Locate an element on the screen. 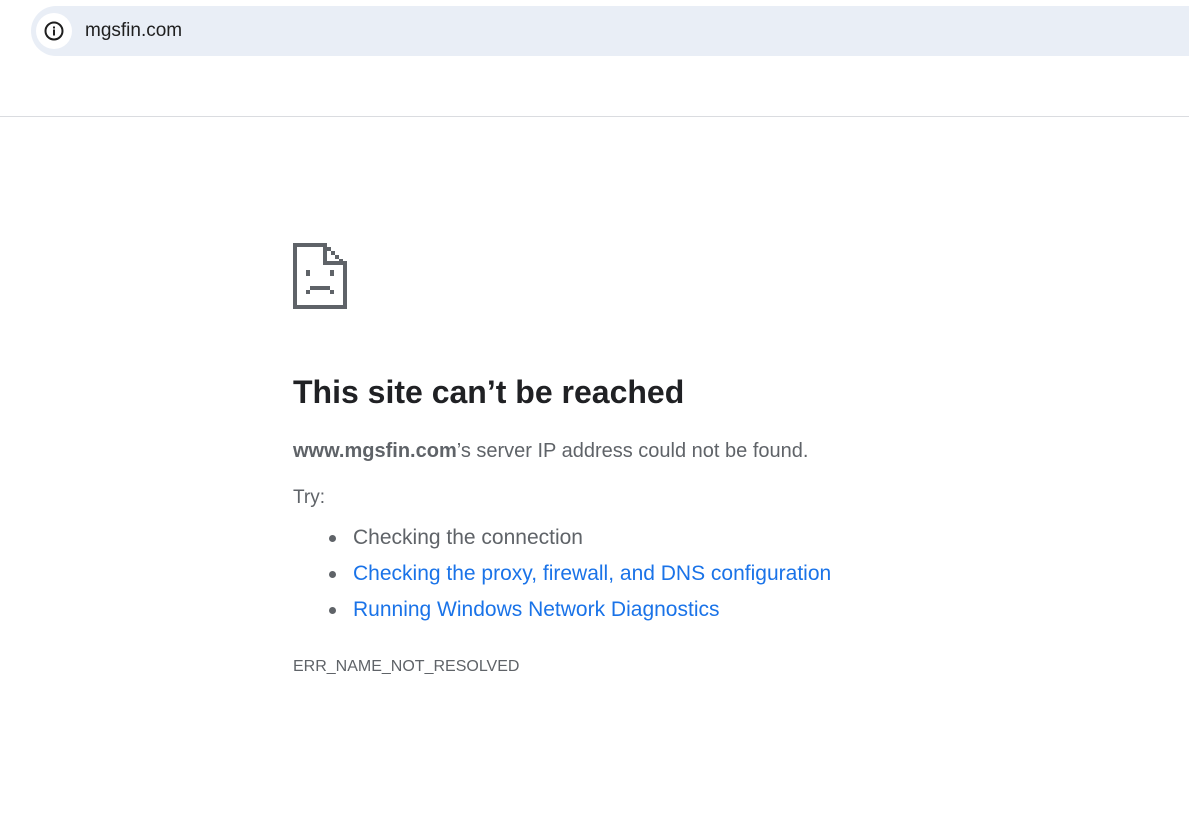 The width and height of the screenshot is (1189, 816). error-code: ERR_NAME_NOT_RESOLVED is located at coordinates (406, 666).